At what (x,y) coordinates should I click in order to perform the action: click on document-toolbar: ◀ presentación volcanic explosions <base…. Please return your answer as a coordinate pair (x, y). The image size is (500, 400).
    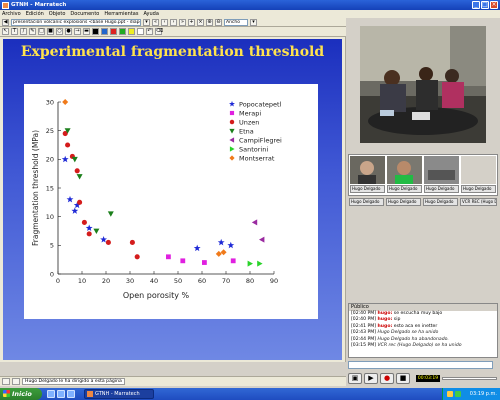
    Looking at the image, I should click on (173, 22).